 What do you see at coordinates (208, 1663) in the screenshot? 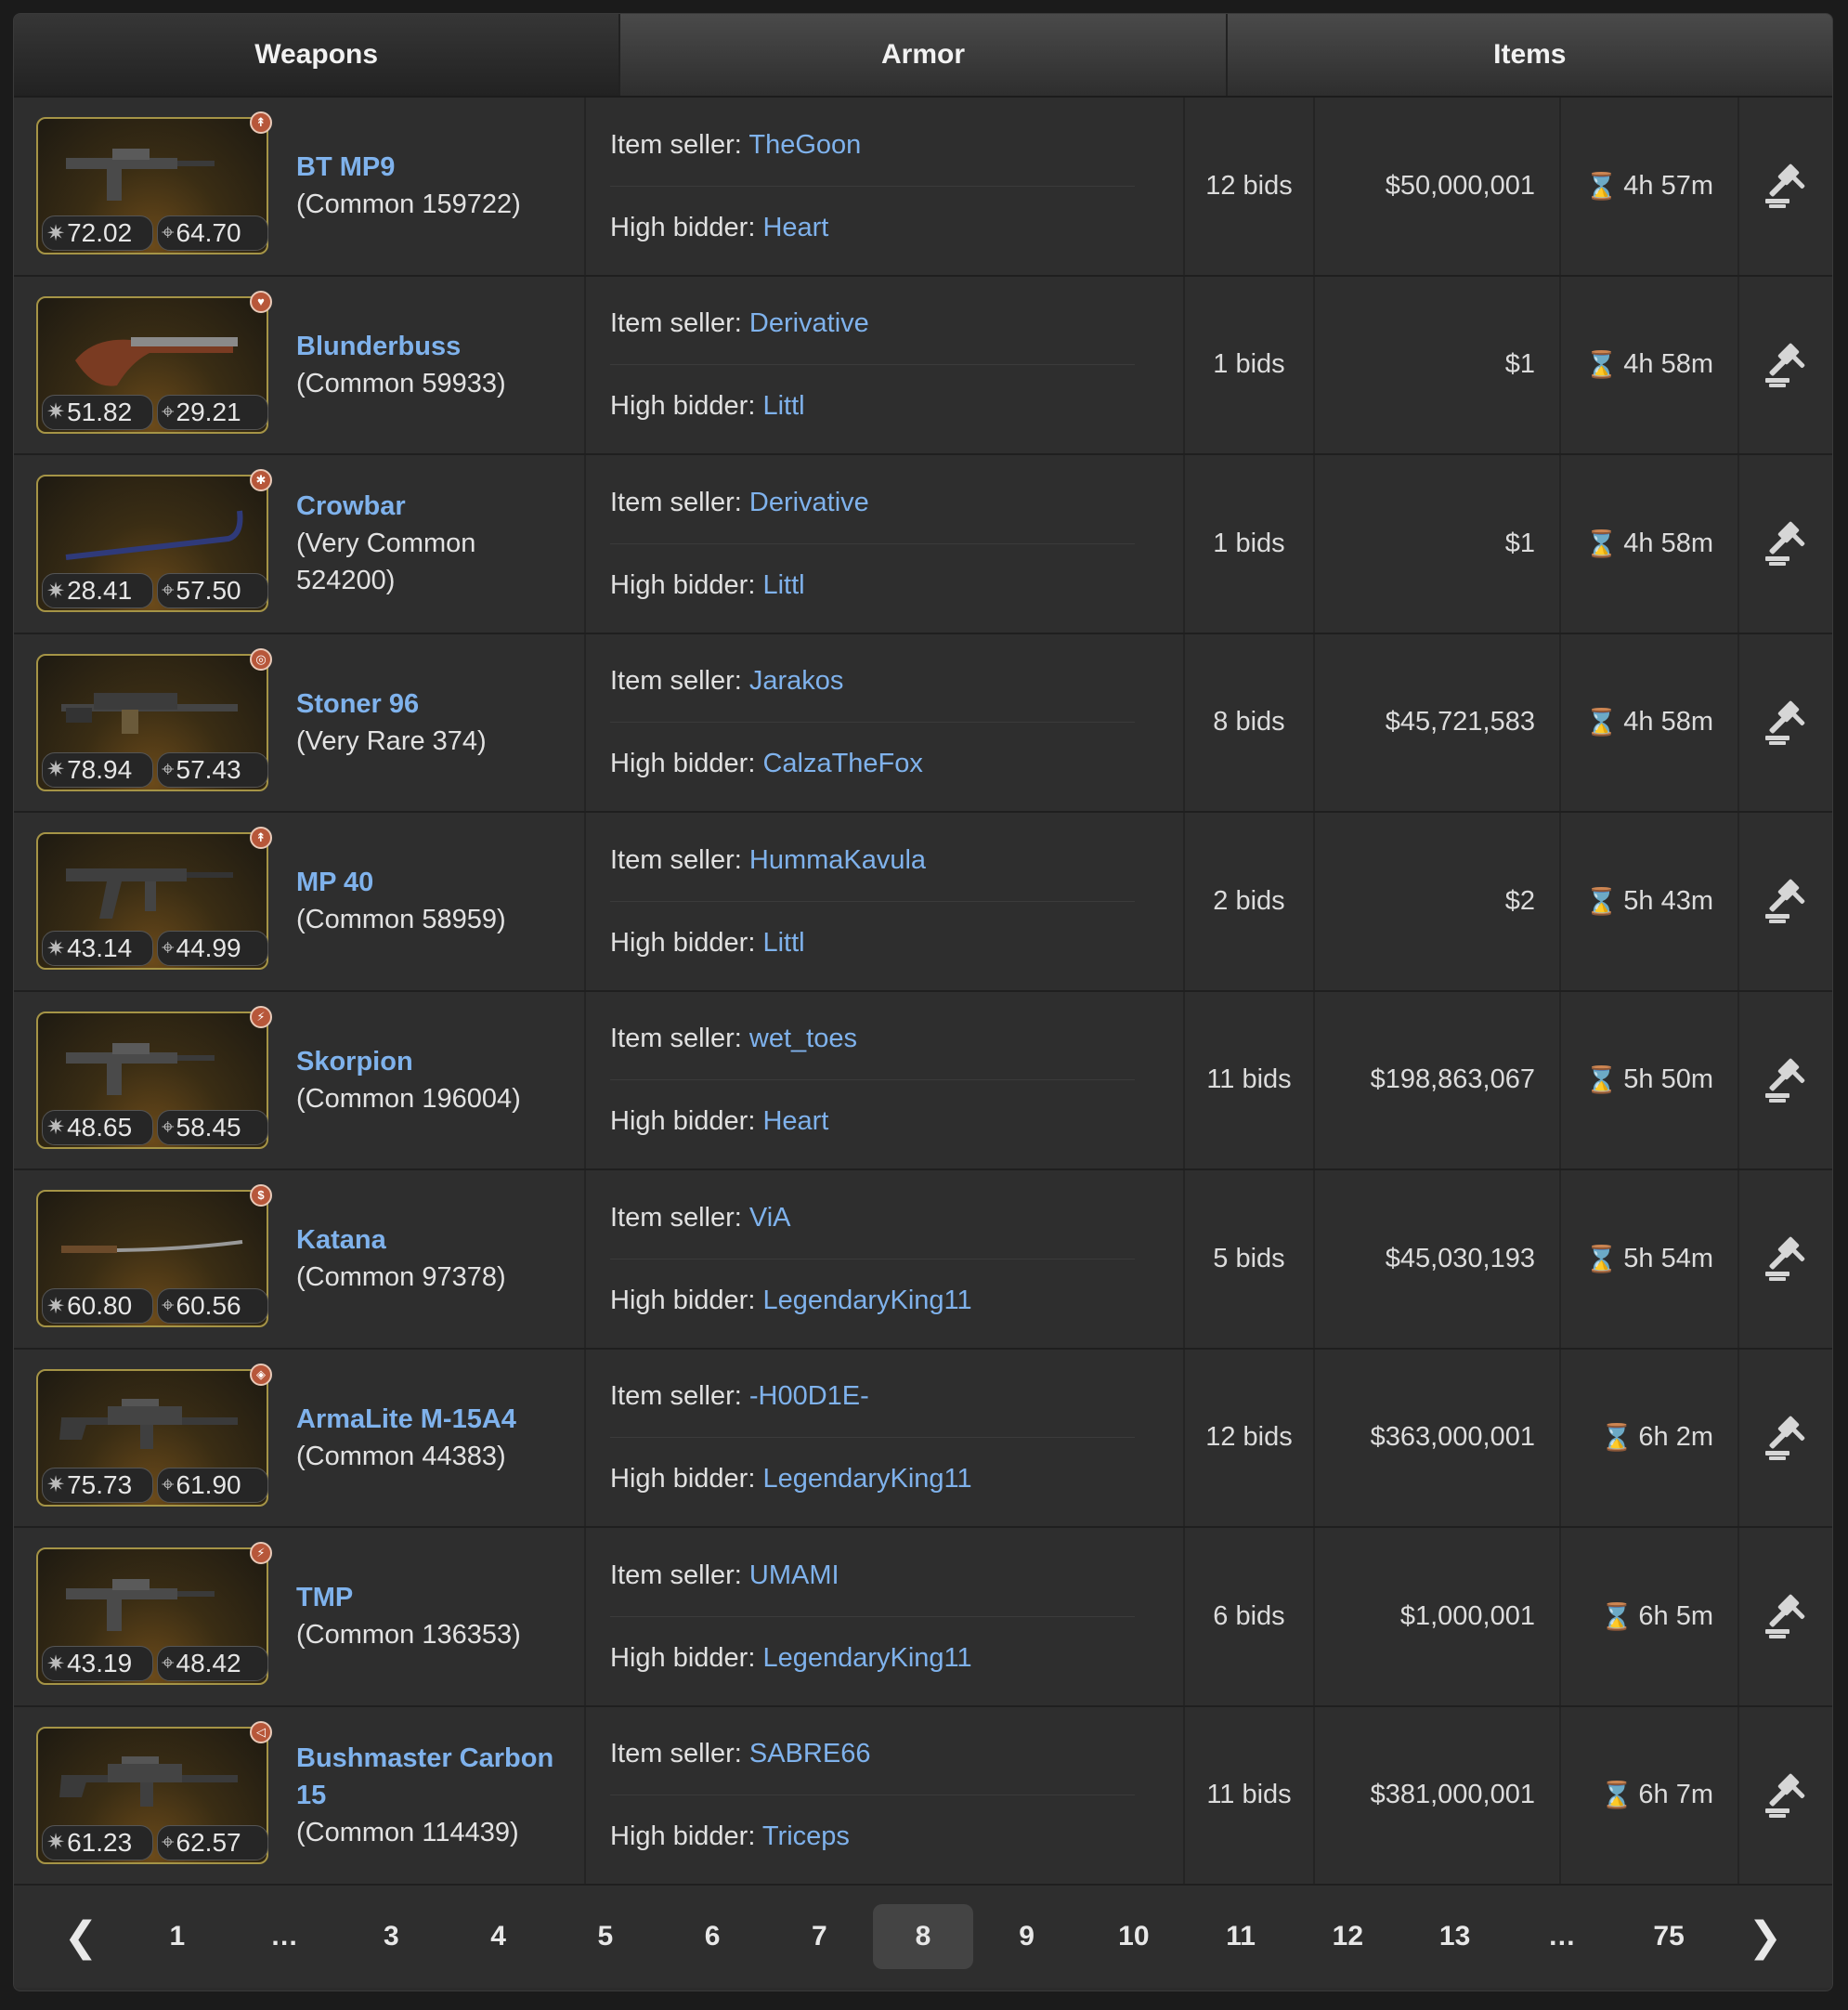
I see `accuracy-value: 48.42` at bounding box center [208, 1663].